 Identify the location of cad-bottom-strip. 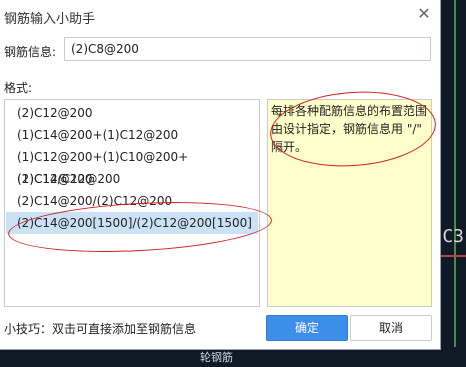
(233, 357).